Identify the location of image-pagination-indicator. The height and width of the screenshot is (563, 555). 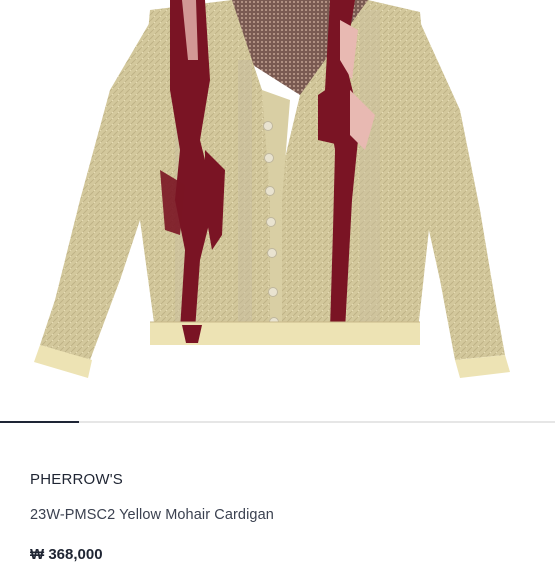
(40, 422).